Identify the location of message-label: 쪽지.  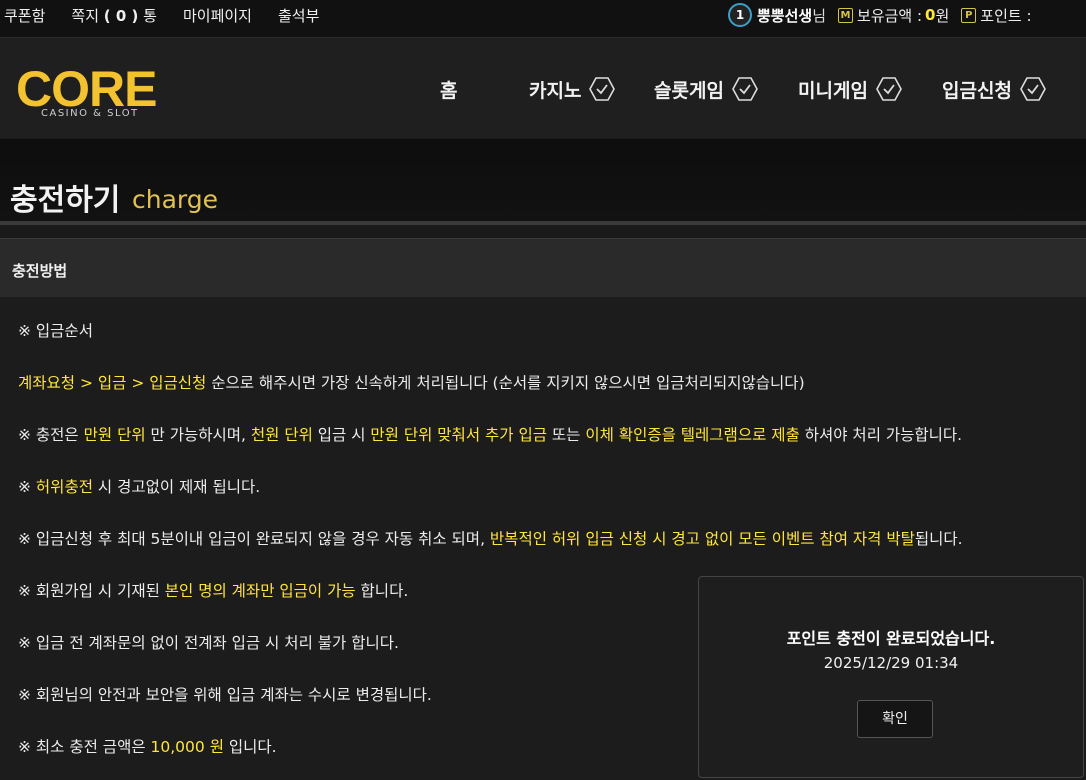
(85, 15).